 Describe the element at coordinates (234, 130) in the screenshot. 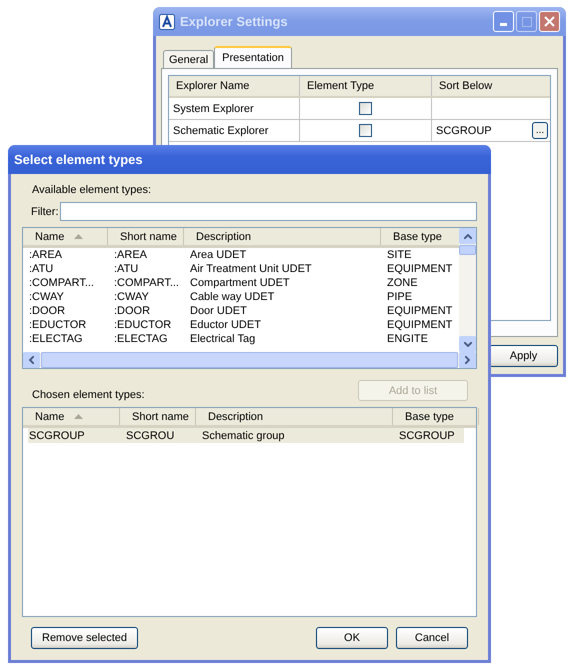

I see `table-cell: Schematic Explorer` at that location.